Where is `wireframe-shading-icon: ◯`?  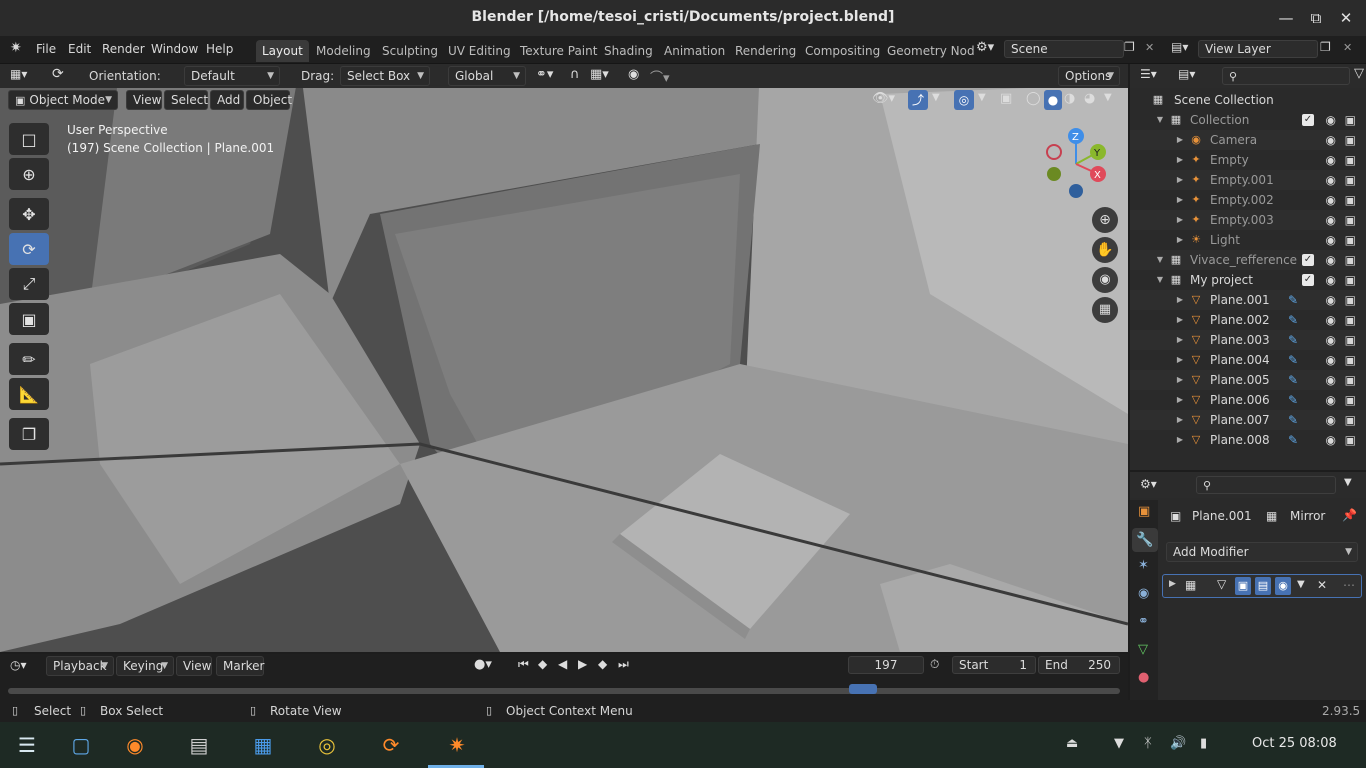 wireframe-shading-icon: ◯ is located at coordinates (1033, 98).